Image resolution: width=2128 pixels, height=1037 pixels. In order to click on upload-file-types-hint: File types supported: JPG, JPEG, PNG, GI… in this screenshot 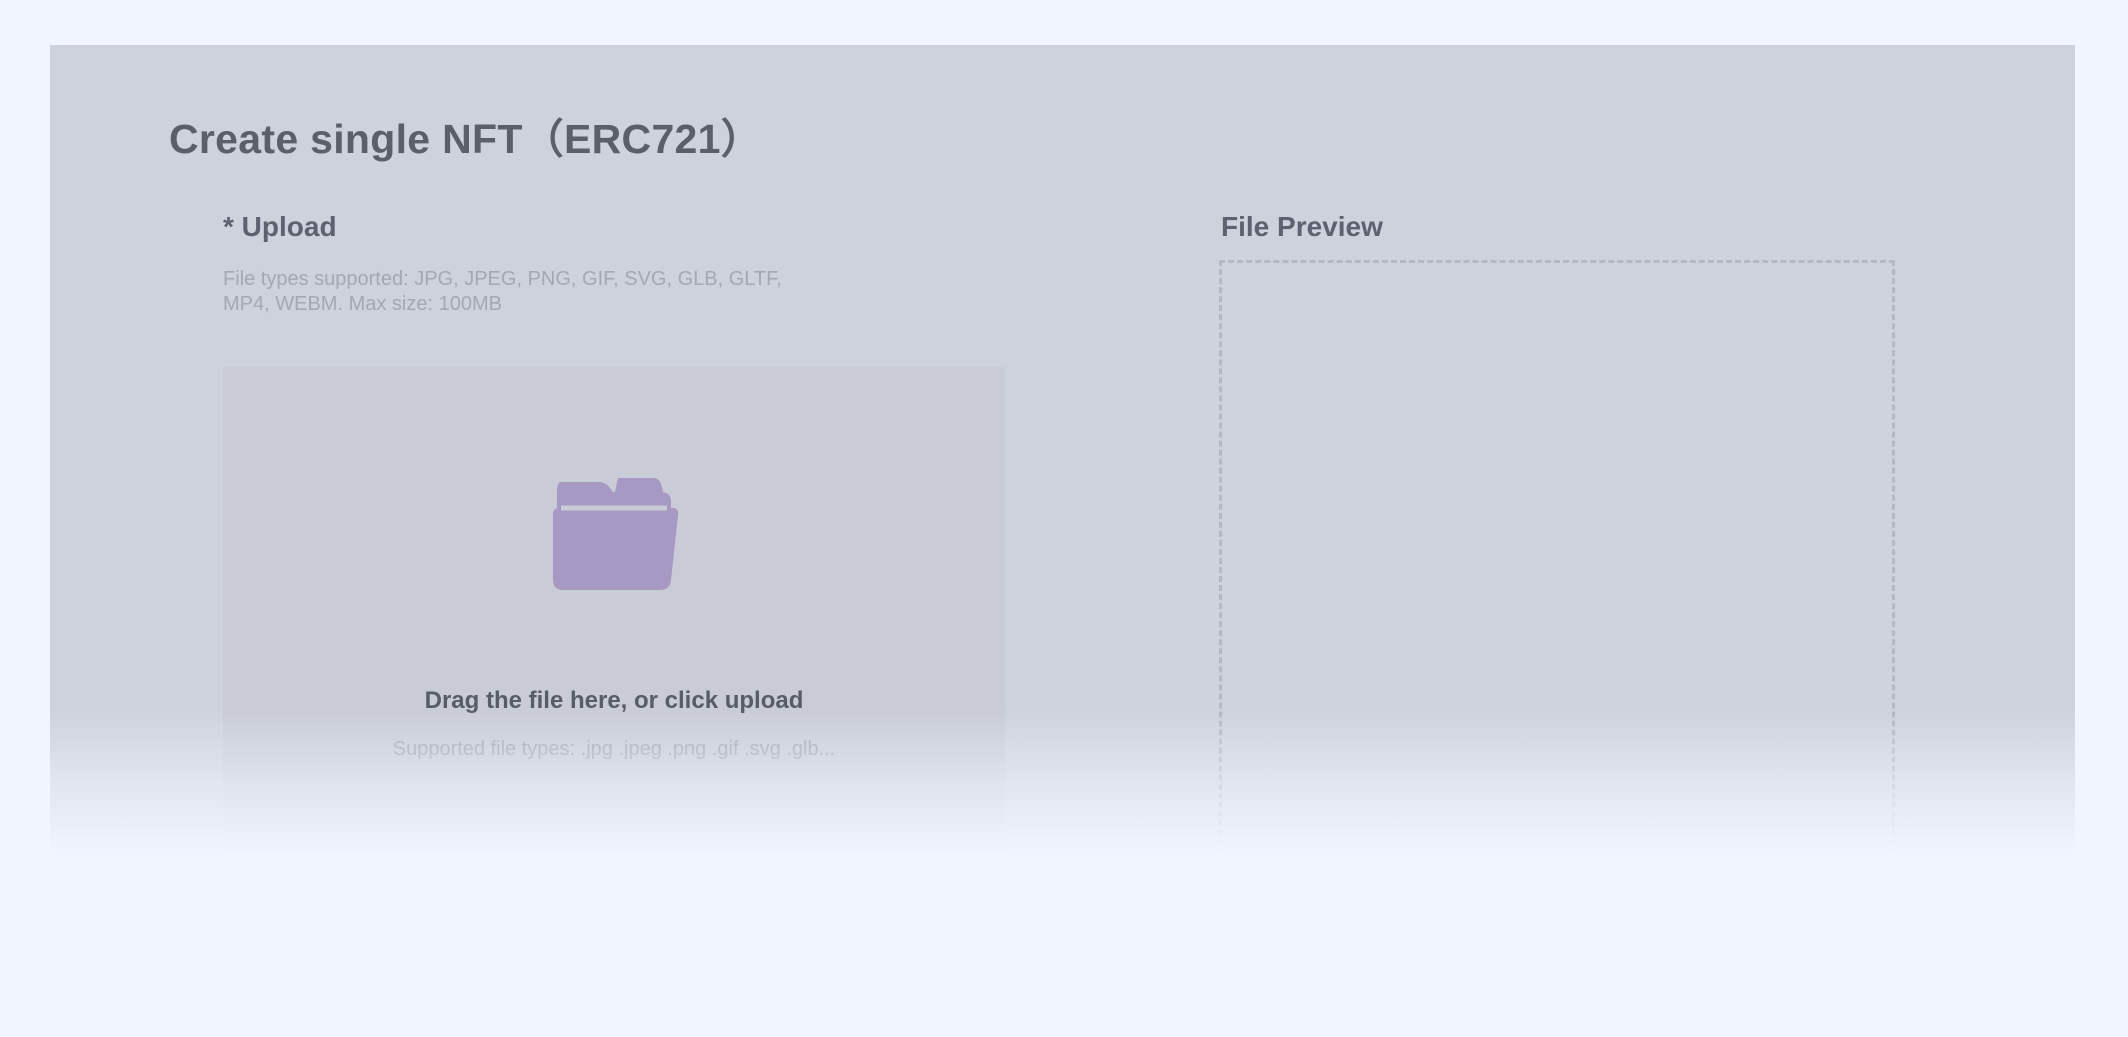, I will do `click(502, 291)`.